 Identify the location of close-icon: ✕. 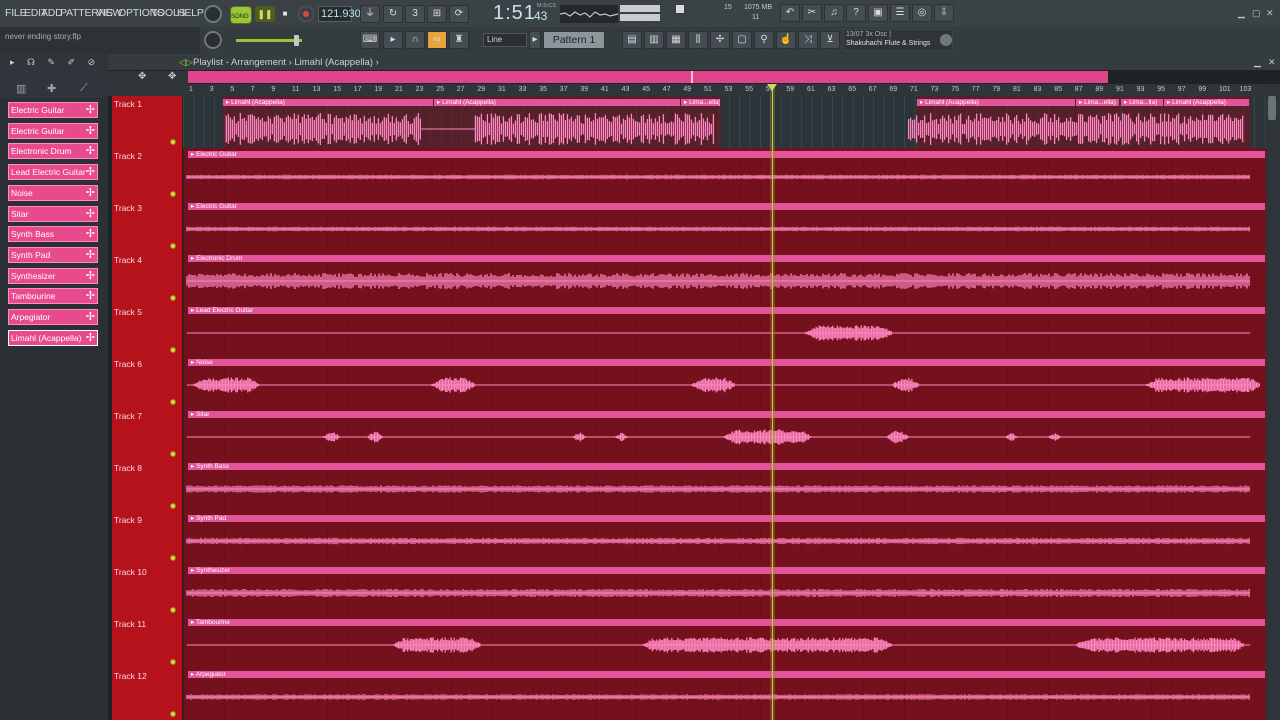
(1270, 13).